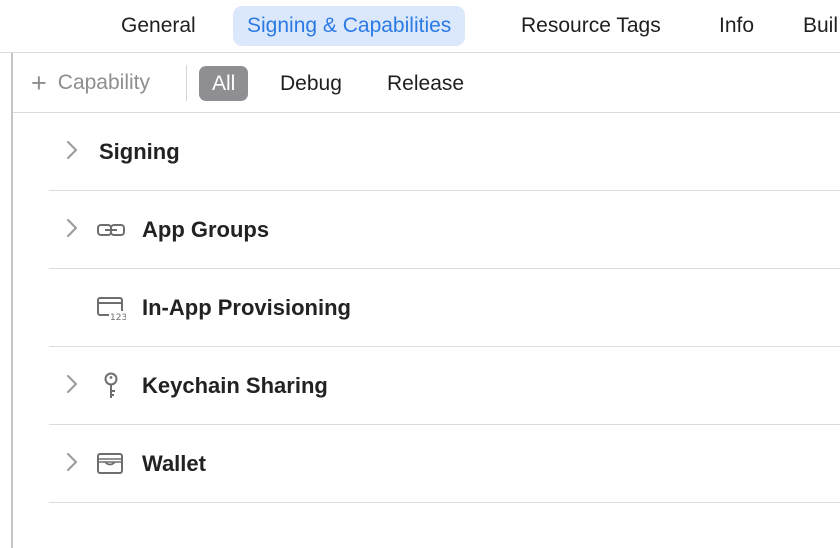  I want to click on capability-label: Wallet, so click(174, 463).